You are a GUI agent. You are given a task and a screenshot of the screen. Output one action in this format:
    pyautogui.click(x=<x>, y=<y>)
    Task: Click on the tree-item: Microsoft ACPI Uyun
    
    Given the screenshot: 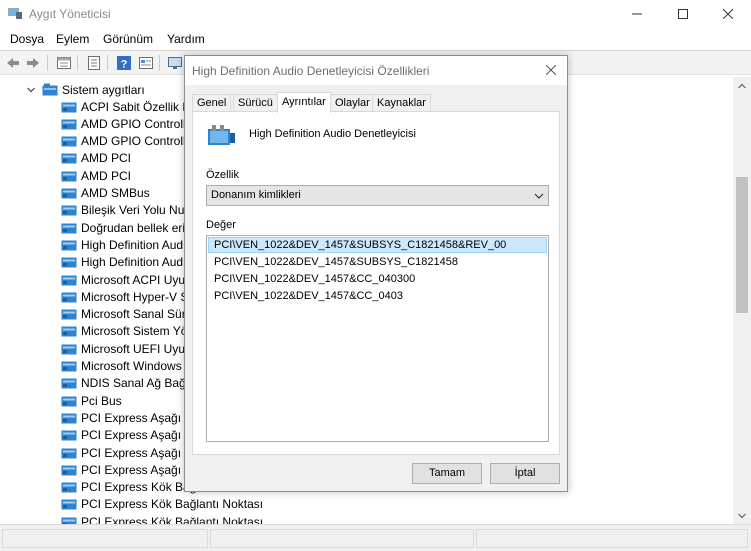 What is the action you would take?
    pyautogui.click(x=126, y=279)
    